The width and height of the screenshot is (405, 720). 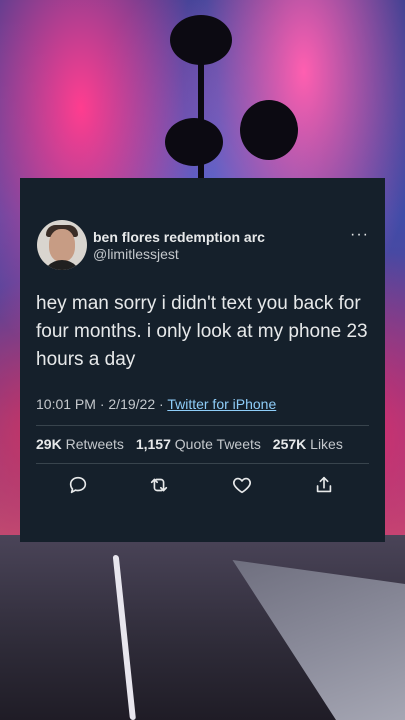 I want to click on avatar-shirt, so click(x=62, y=265).